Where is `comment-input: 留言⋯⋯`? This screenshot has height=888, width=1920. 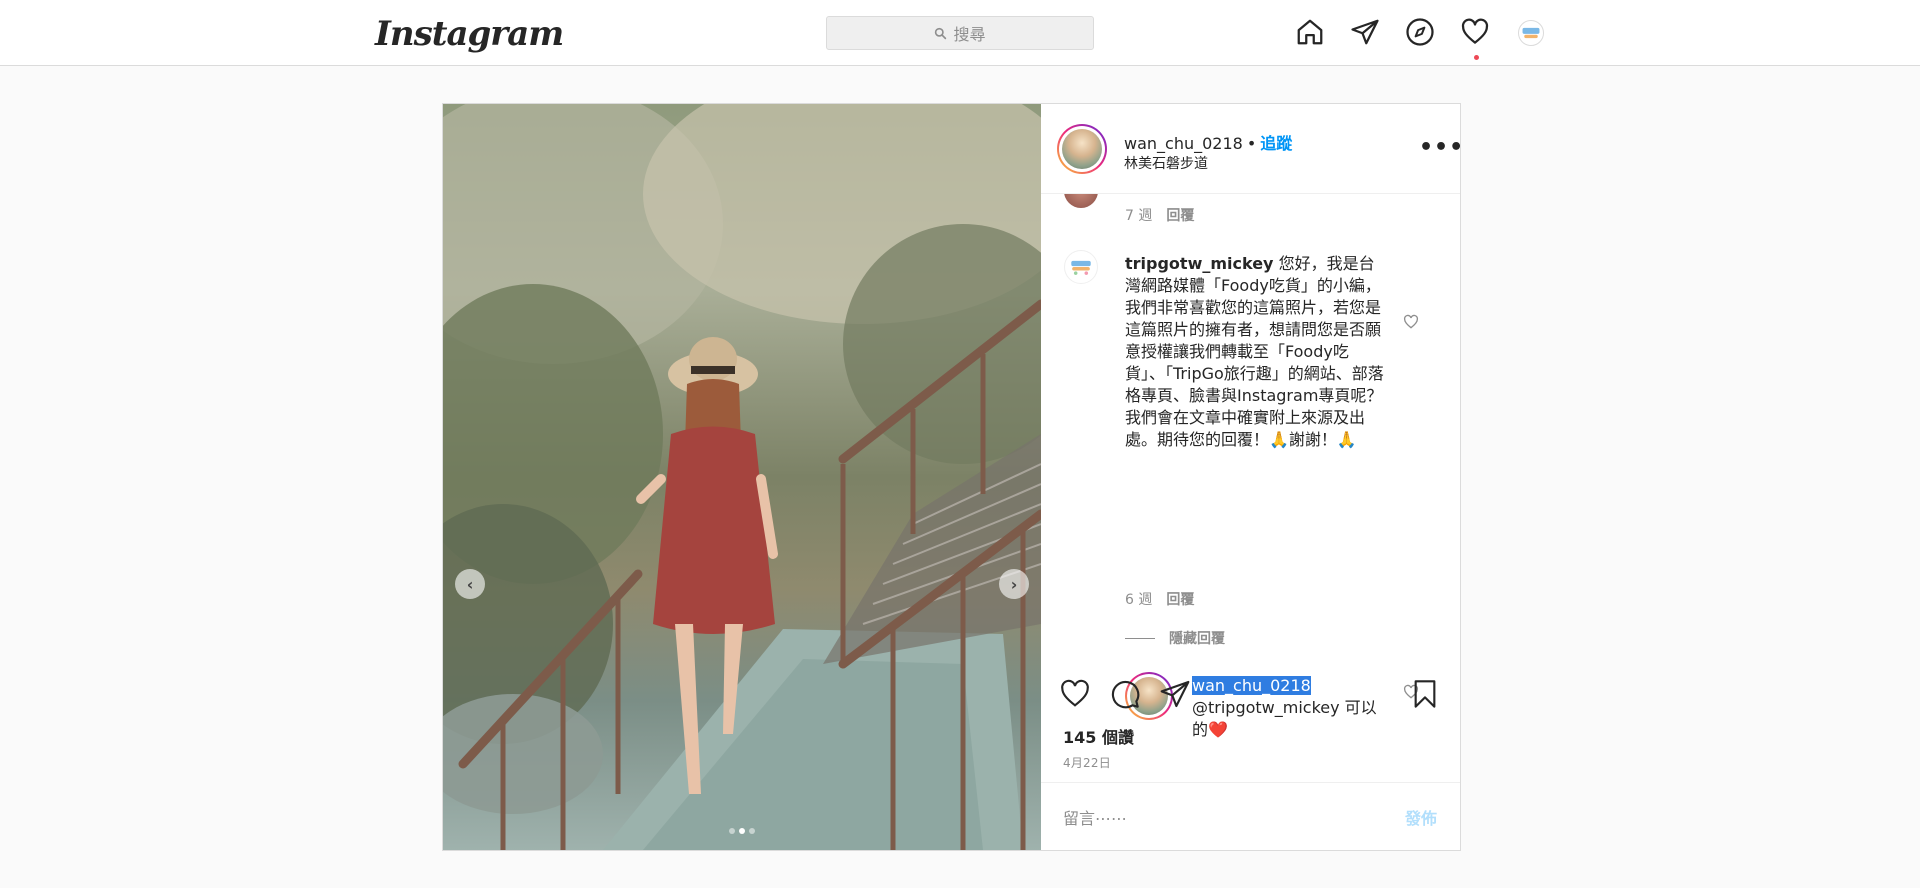
comment-input: 留言⋯⋯ is located at coordinates (1095, 817).